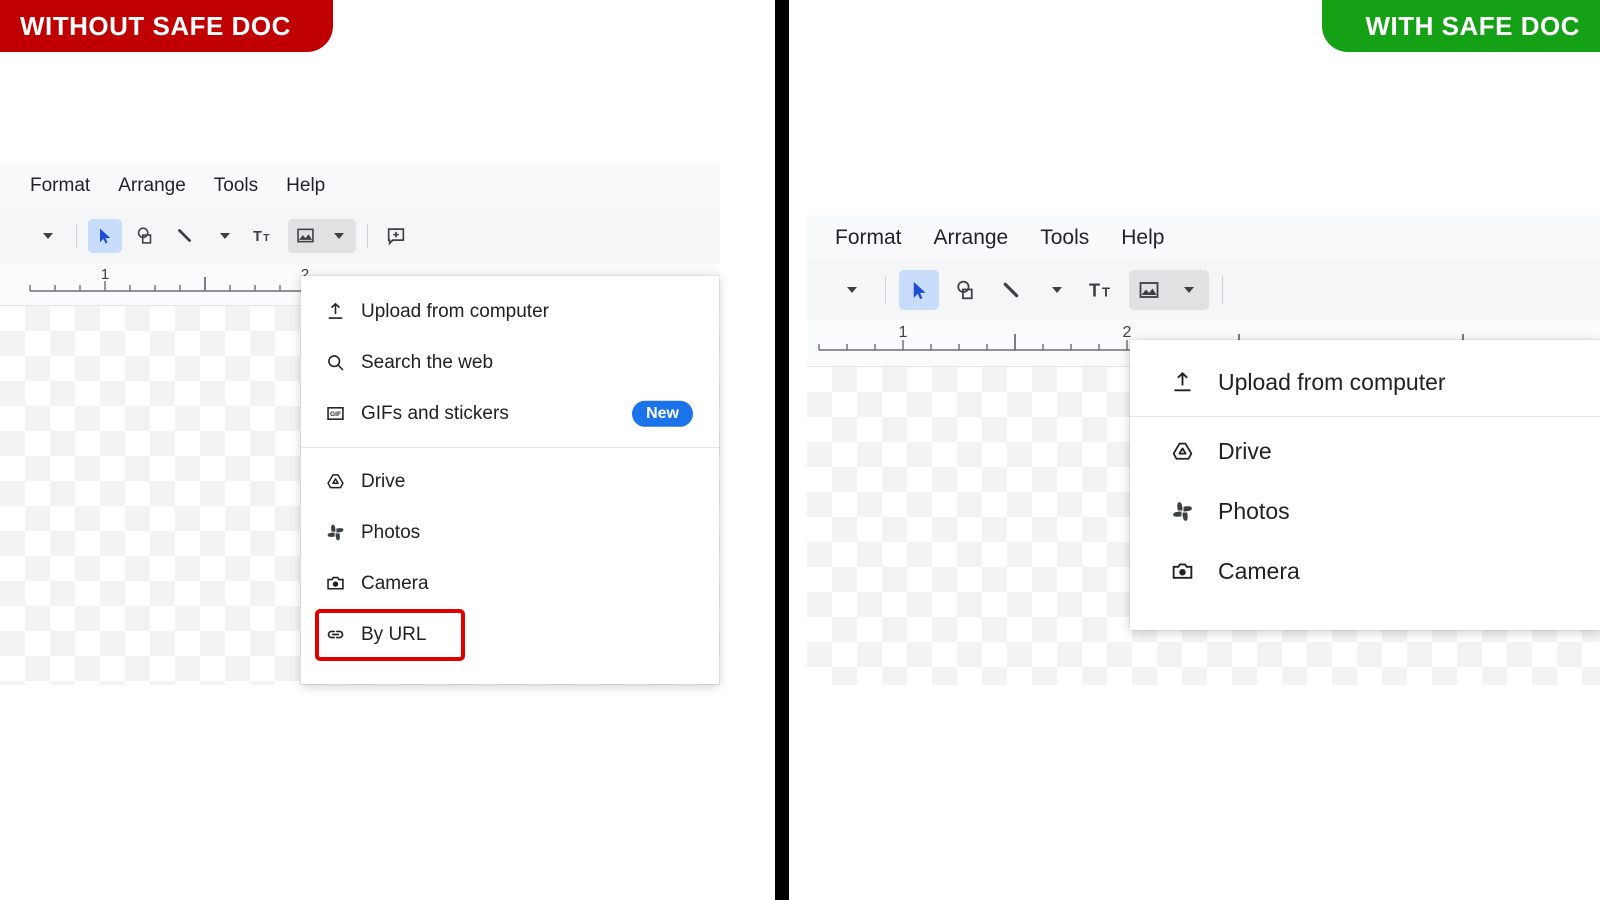 Image resolution: width=1600 pixels, height=900 pixels. I want to click on menubar-right: Format Arrange Tools Help, so click(1203, 237).